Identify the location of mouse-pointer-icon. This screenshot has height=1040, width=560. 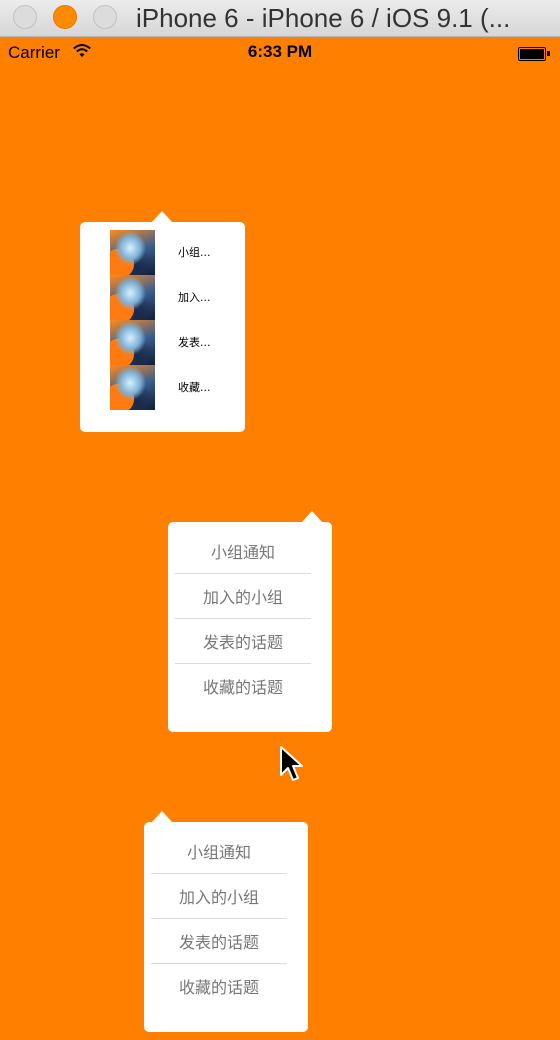
(291, 763).